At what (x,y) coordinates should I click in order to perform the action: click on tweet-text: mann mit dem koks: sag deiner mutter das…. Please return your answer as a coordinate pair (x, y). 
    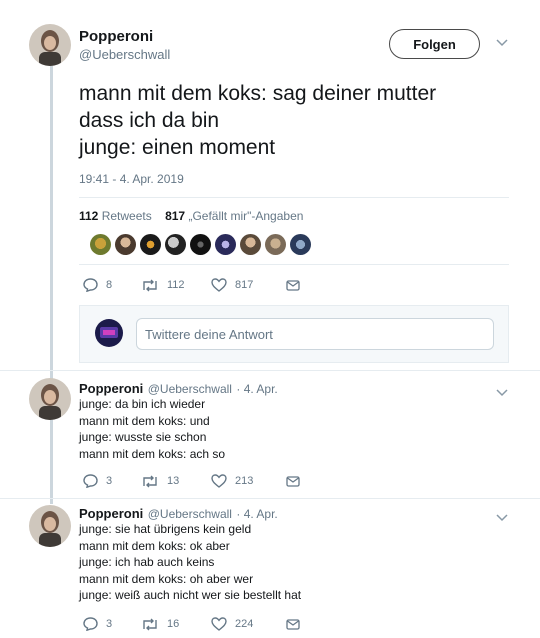
    Looking at the image, I should click on (294, 120).